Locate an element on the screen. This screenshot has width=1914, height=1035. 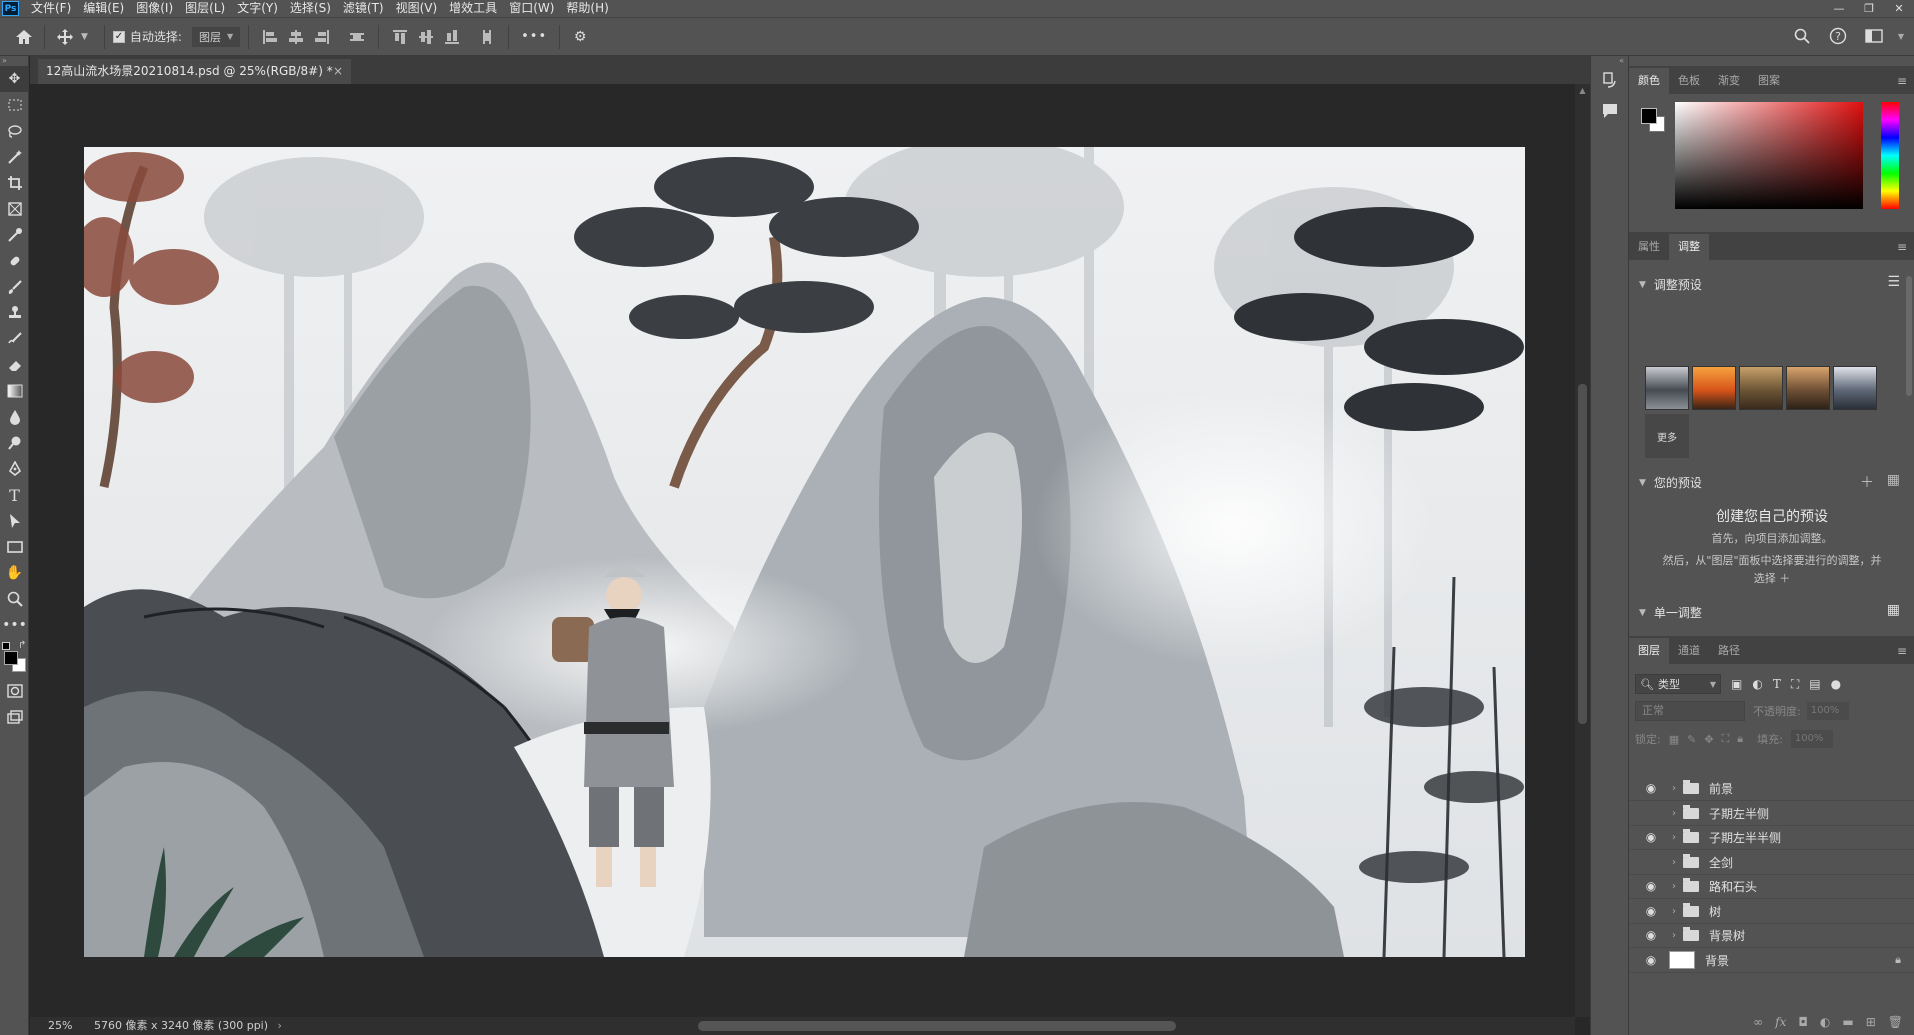
shape-filter-icon: ⛶ is located at coordinates (1795, 684).